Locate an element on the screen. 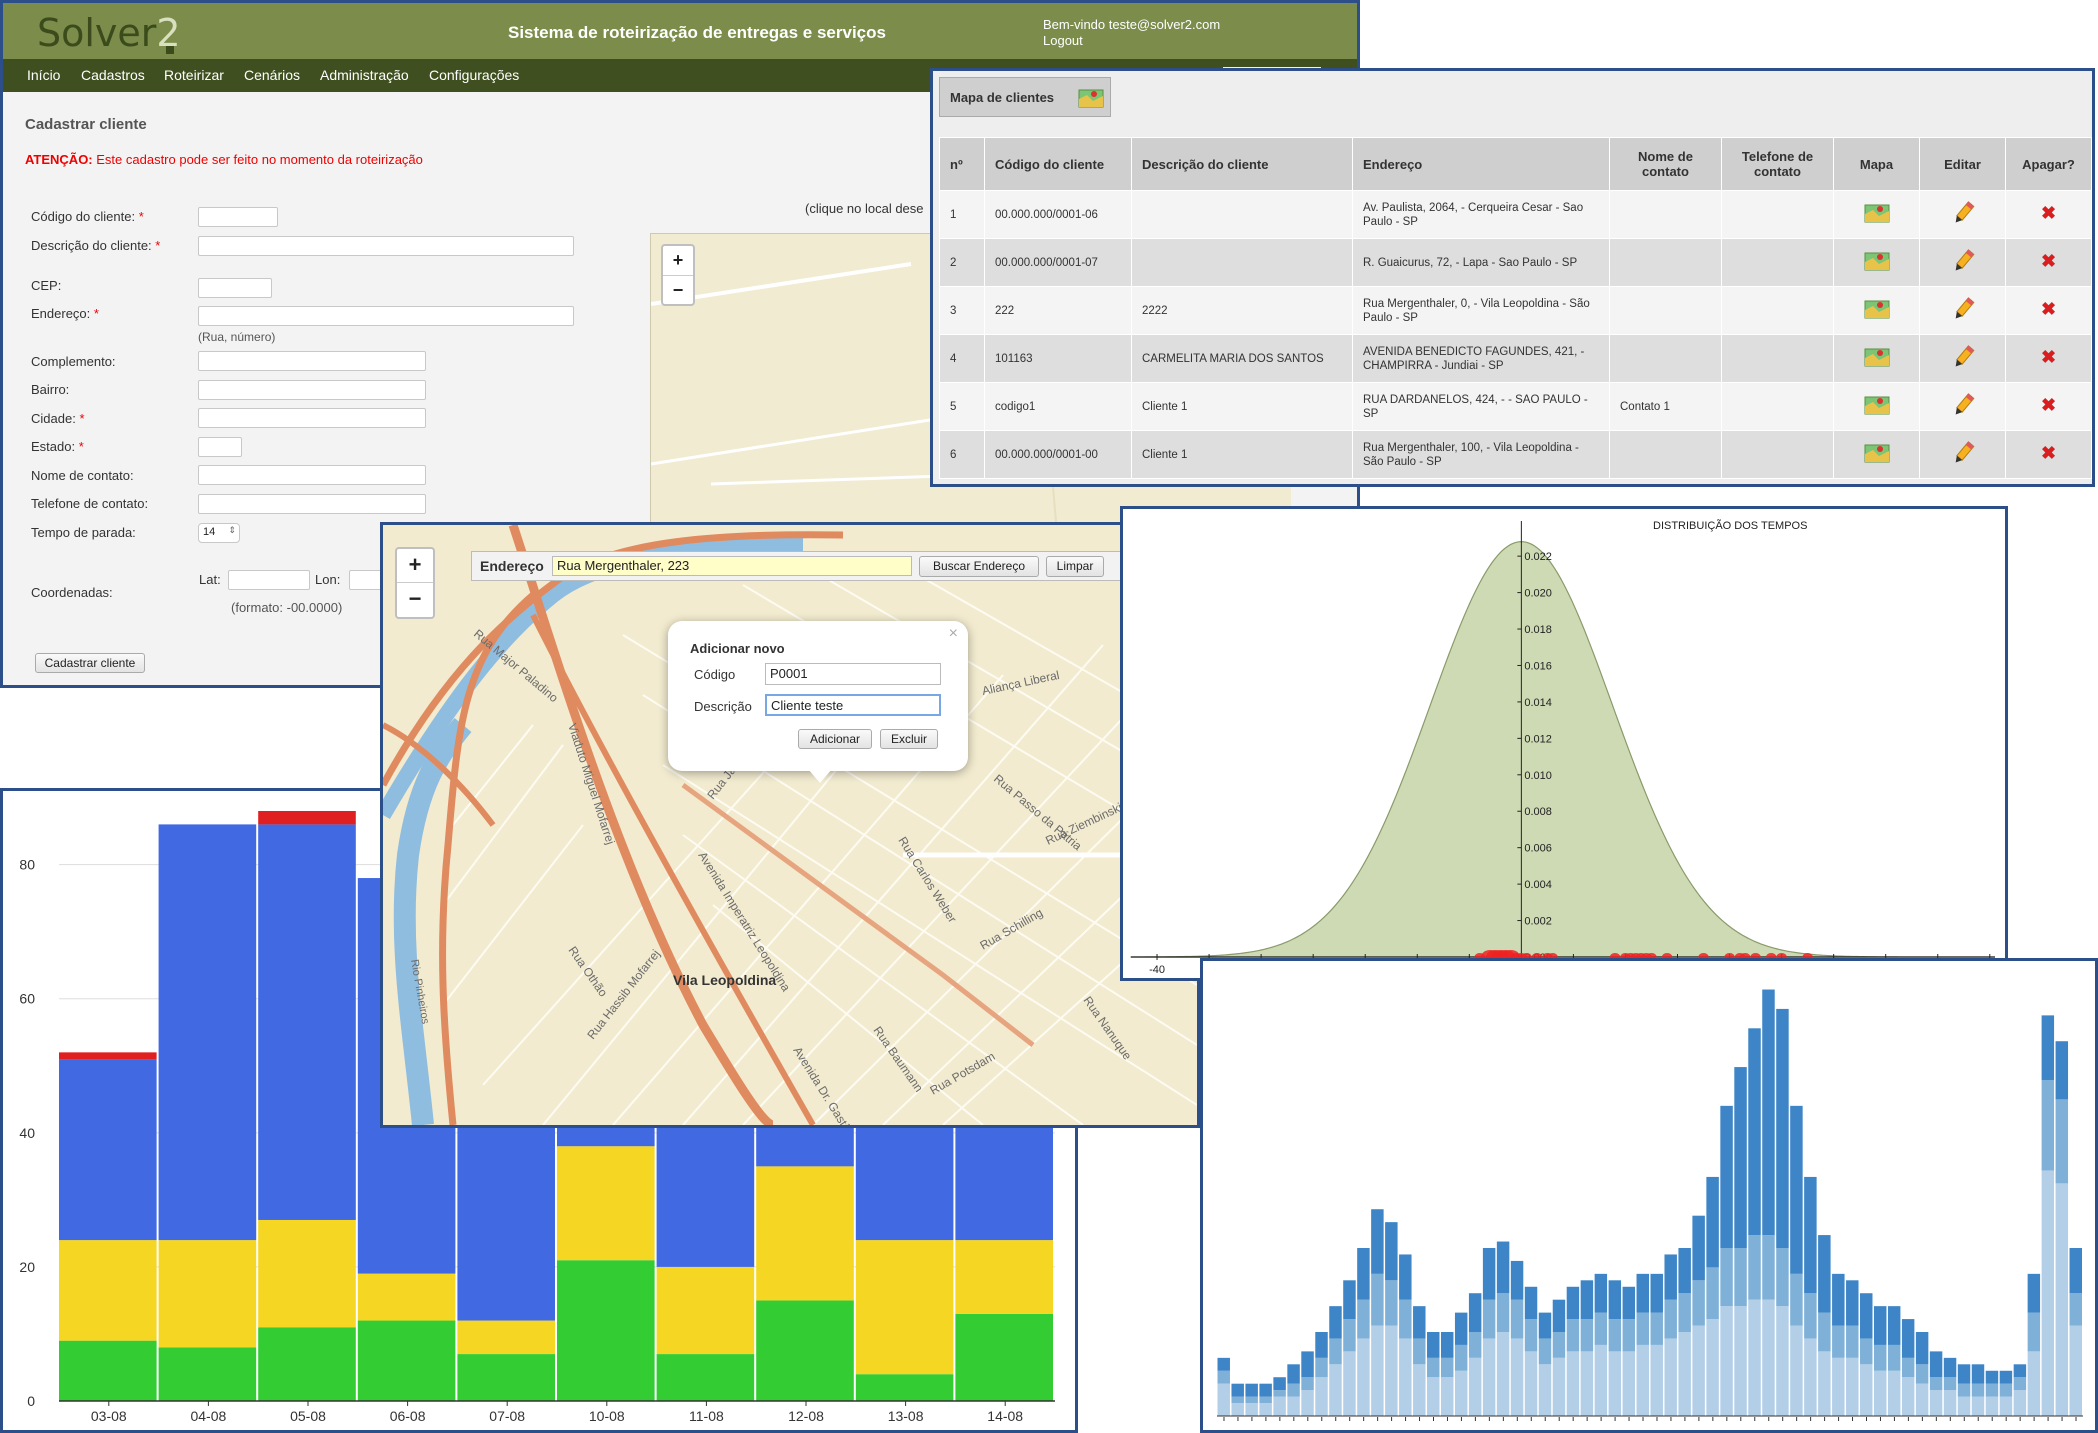 This screenshot has height=1433, width=2098. cidade-input is located at coordinates (312, 418).